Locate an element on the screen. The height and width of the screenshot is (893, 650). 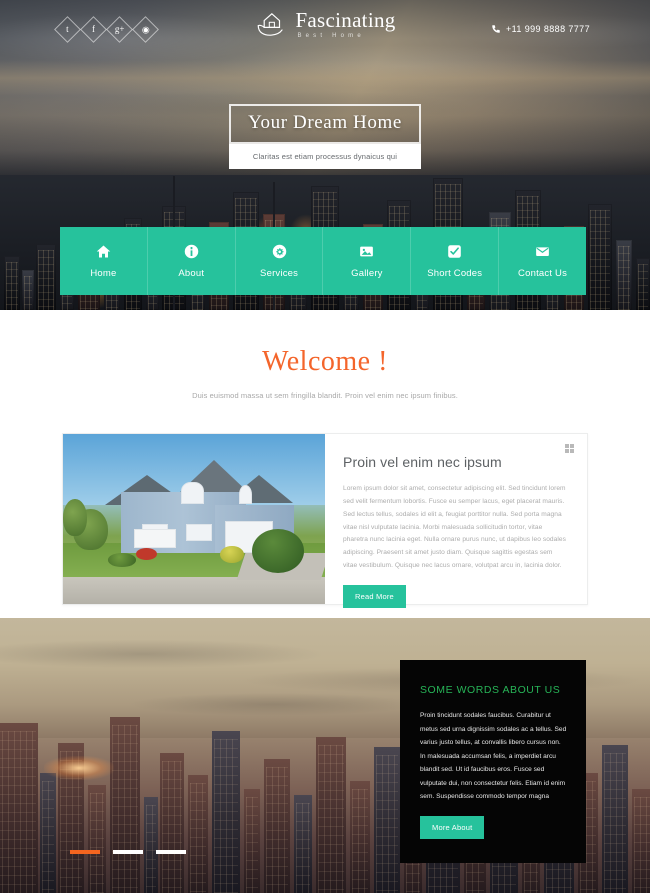
phone-number: +11 999 8888 7777 is located at coordinates (540, 29).